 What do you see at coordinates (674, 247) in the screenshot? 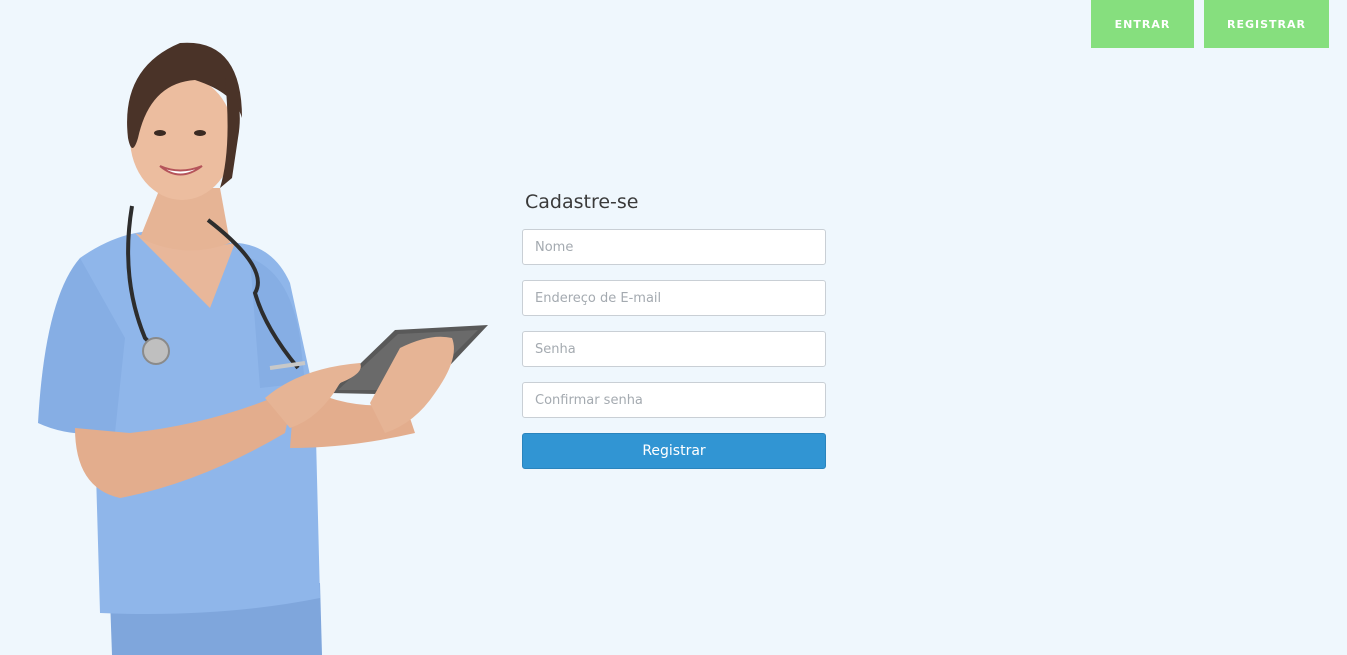
I see `name-field` at bounding box center [674, 247].